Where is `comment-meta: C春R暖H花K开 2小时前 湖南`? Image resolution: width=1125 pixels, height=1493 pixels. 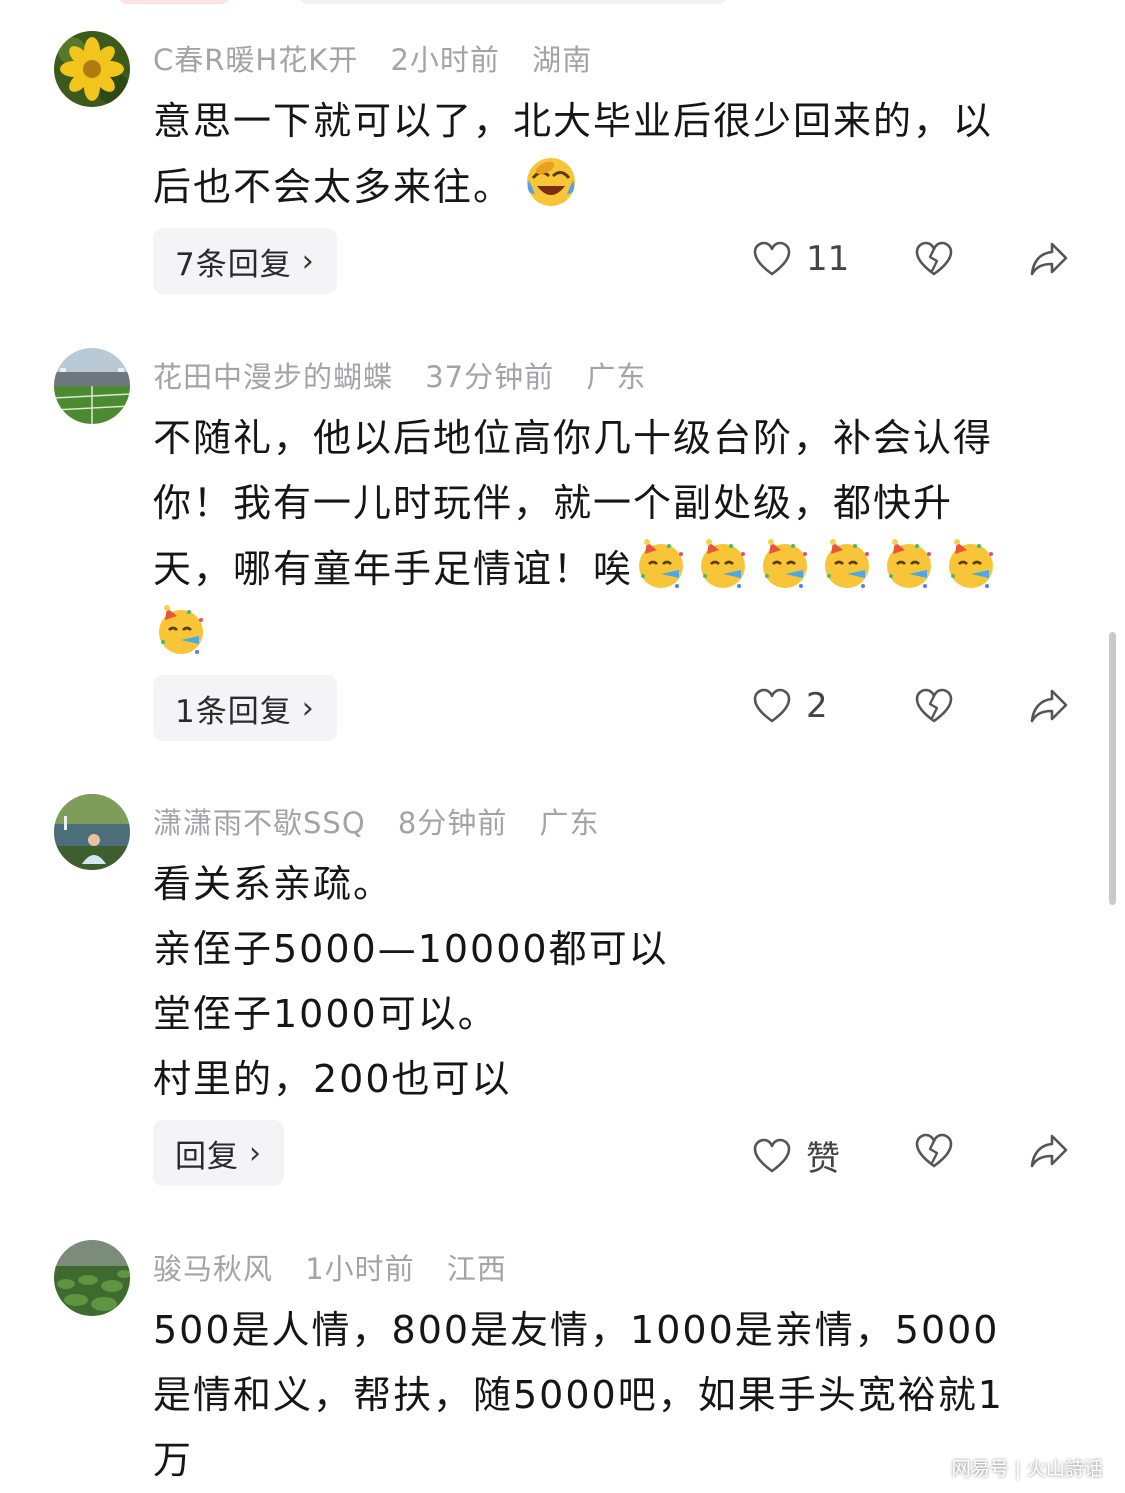 comment-meta: C春R暖H花K开 2小时前 湖南 is located at coordinates (383, 58).